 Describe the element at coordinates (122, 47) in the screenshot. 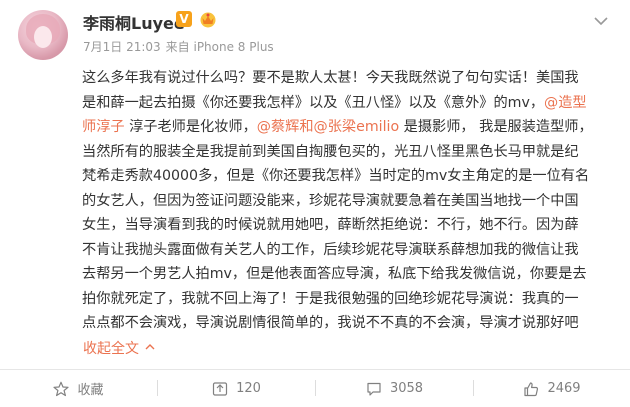

I see `post-timestamp: 7月1日 21:03` at that location.